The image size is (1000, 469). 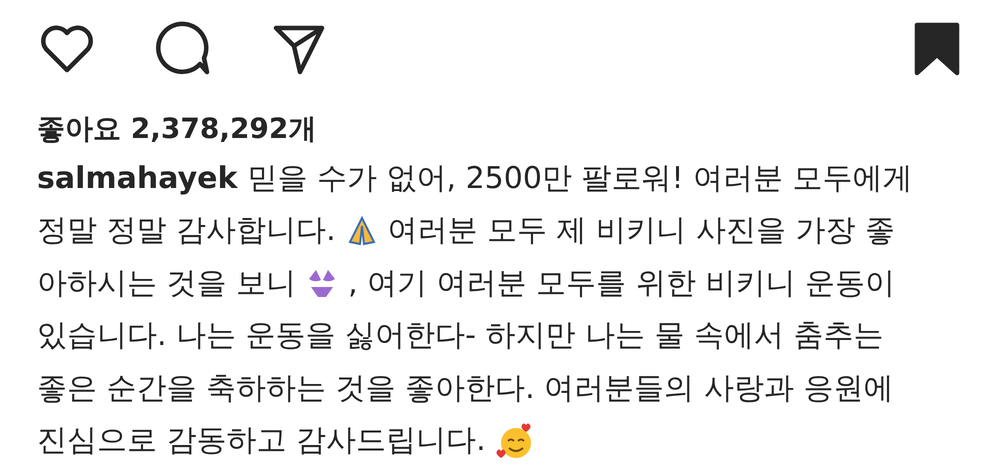 What do you see at coordinates (580, 179) in the screenshot?
I see `caption-text: 믿을 수가 없어, 2500만 팔로워! 여러분 모두에게` at bounding box center [580, 179].